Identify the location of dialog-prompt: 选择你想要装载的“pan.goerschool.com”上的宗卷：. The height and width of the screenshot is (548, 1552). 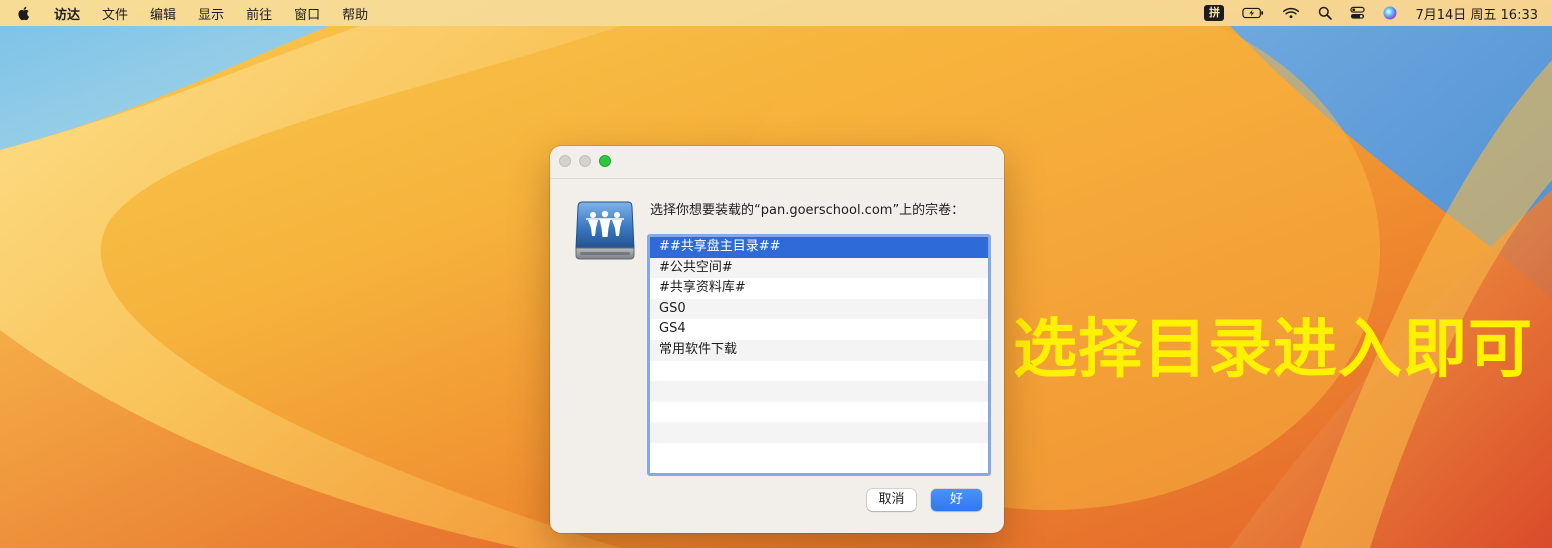
(807, 210).